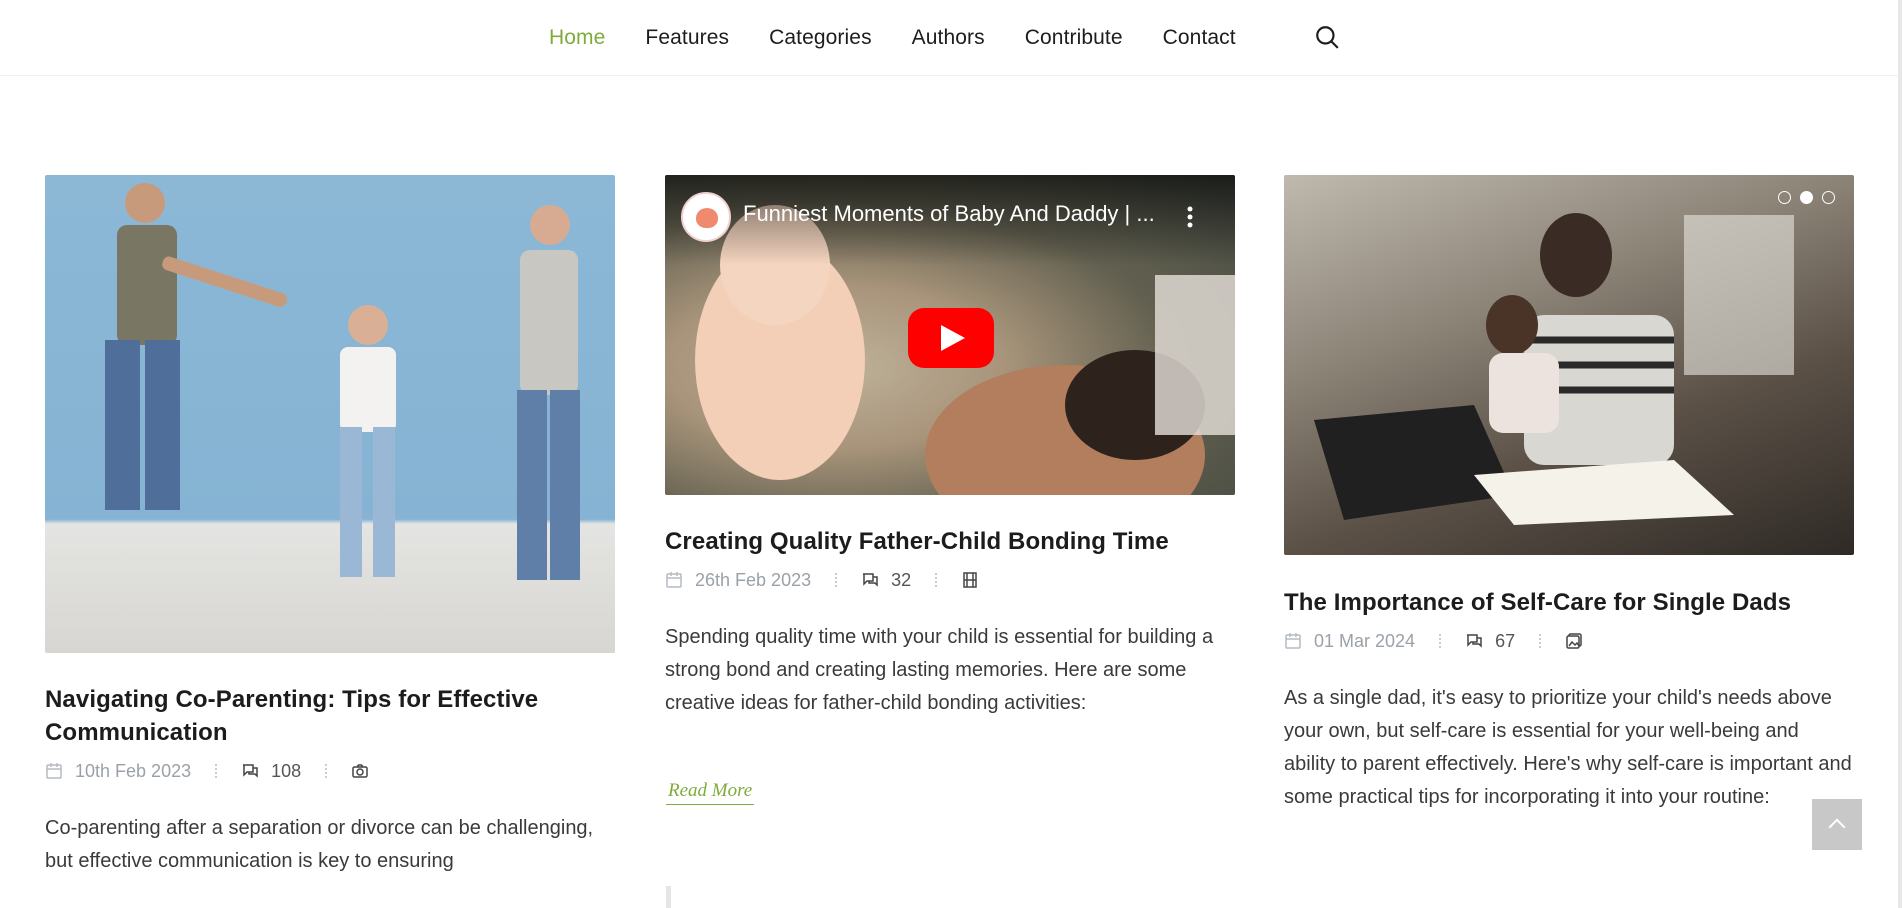 The width and height of the screenshot is (1902, 908). What do you see at coordinates (710, 792) in the screenshot?
I see `read-more-link: Read More` at bounding box center [710, 792].